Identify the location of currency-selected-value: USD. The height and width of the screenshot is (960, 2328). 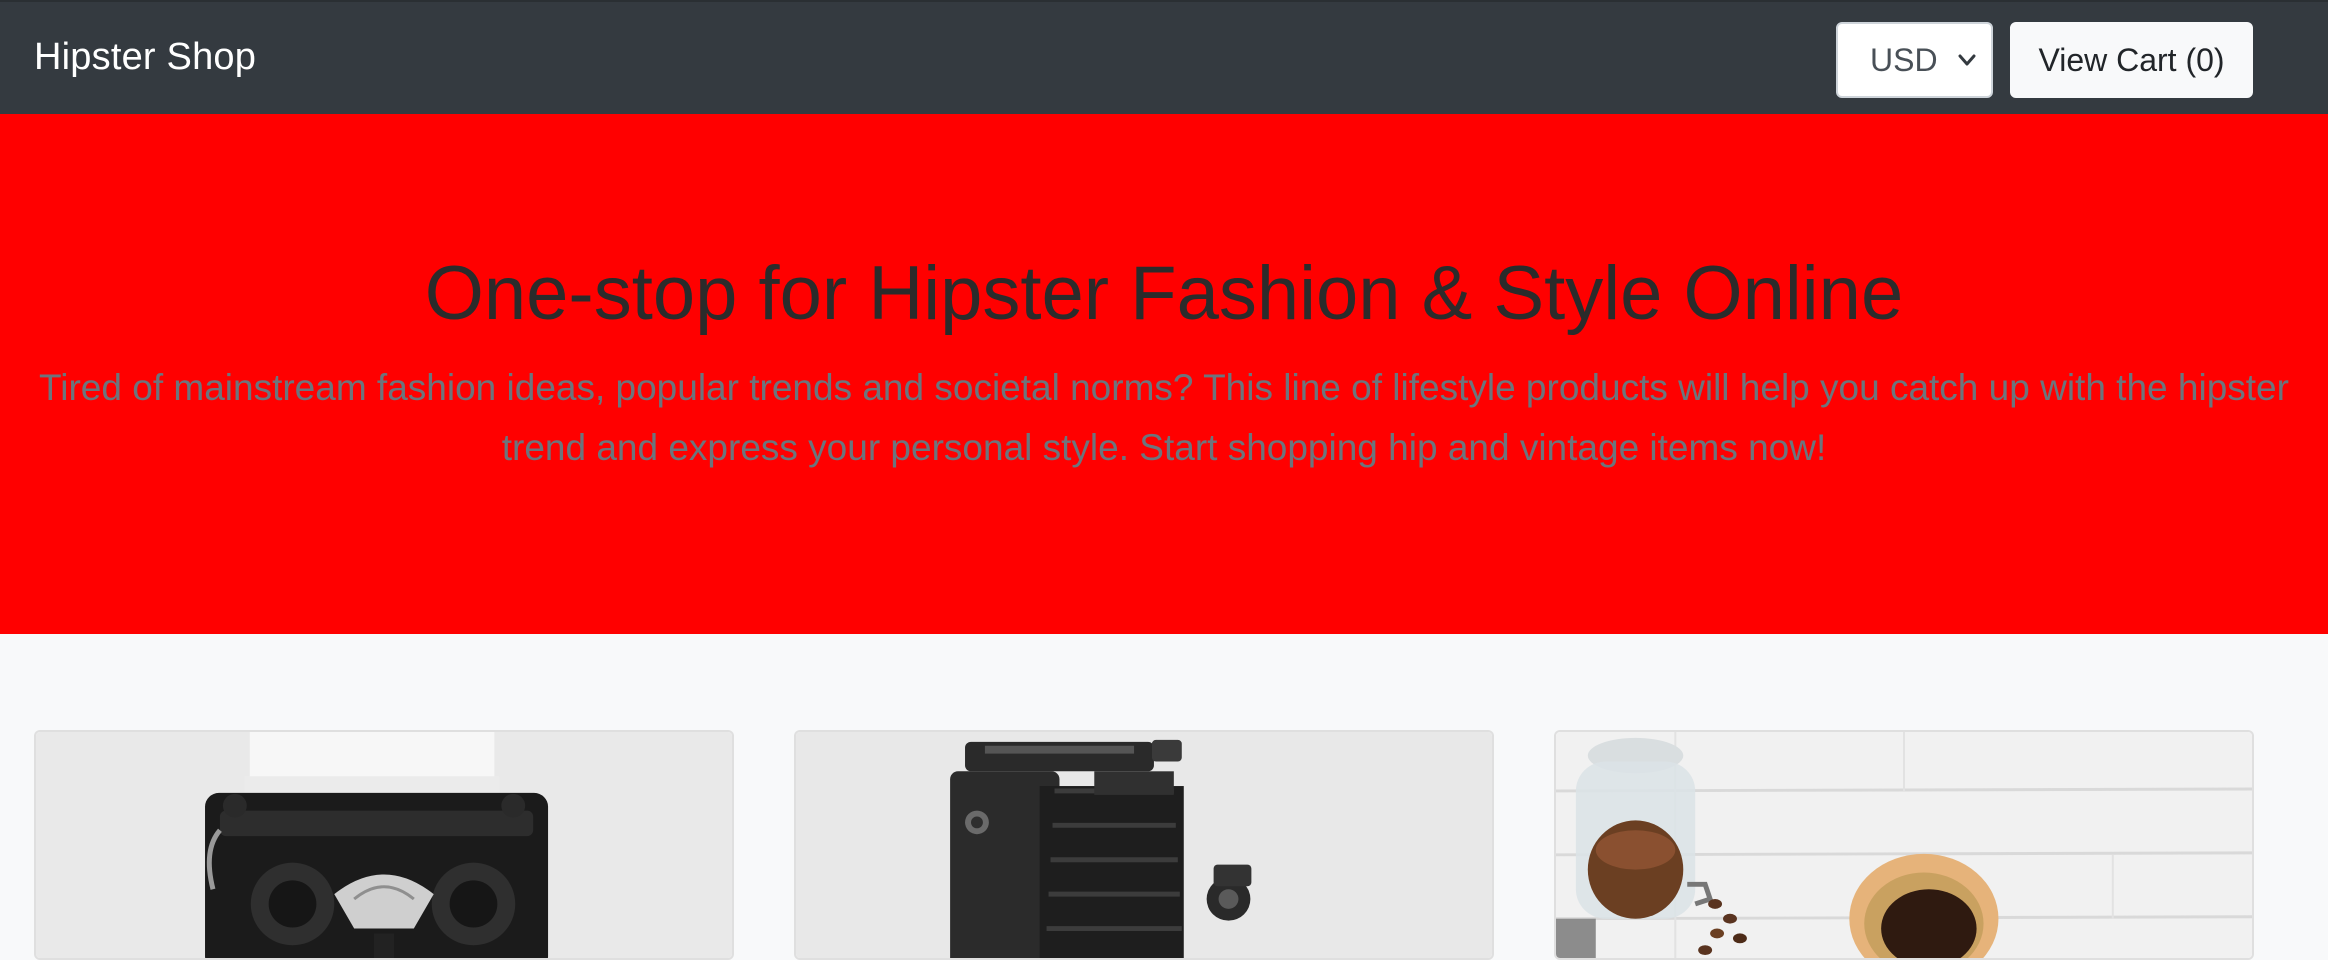
(1904, 60).